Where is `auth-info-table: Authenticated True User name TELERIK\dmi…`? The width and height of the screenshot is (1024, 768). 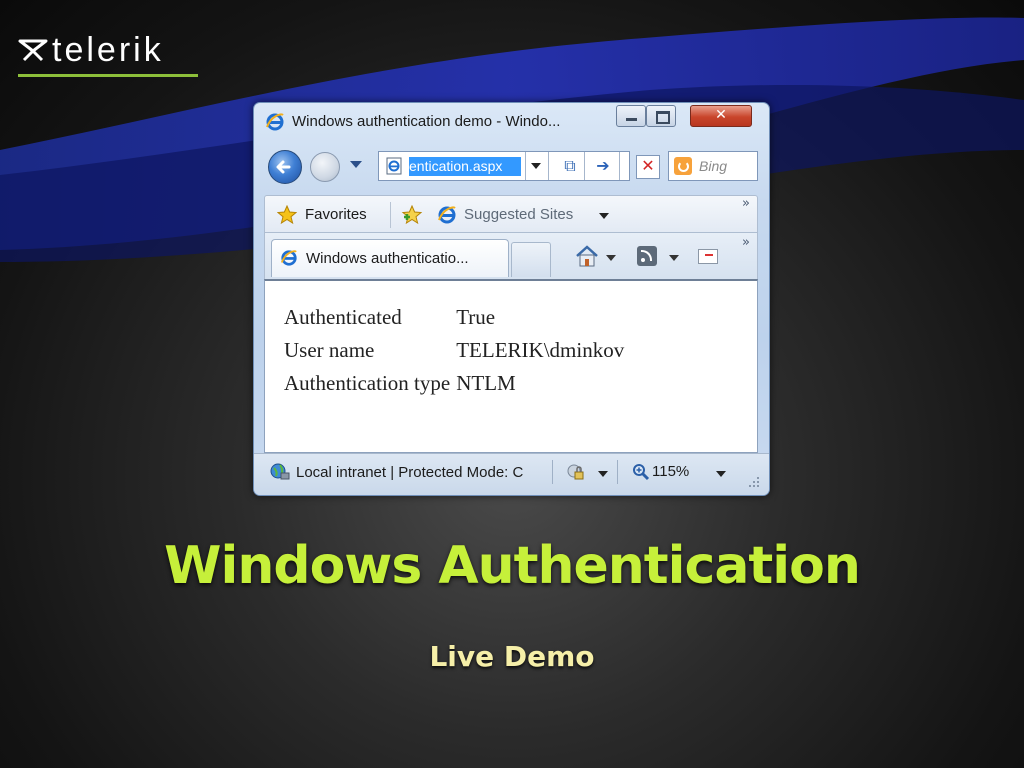
auth-info-table: Authenticated True User name TELERIK\dmi… is located at coordinates (456, 354).